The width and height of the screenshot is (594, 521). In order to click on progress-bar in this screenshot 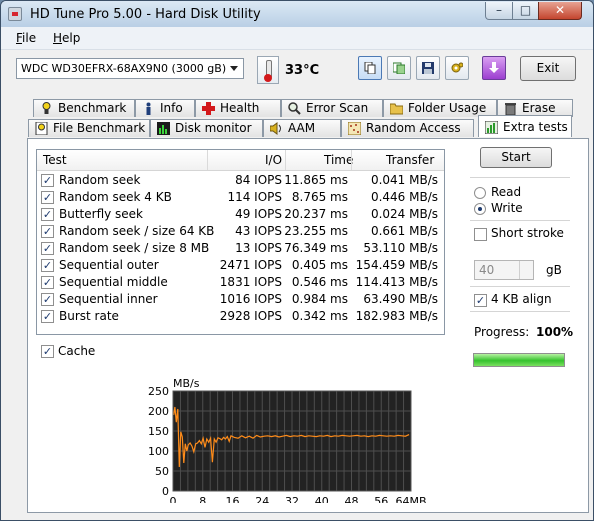, I will do `click(519, 360)`.